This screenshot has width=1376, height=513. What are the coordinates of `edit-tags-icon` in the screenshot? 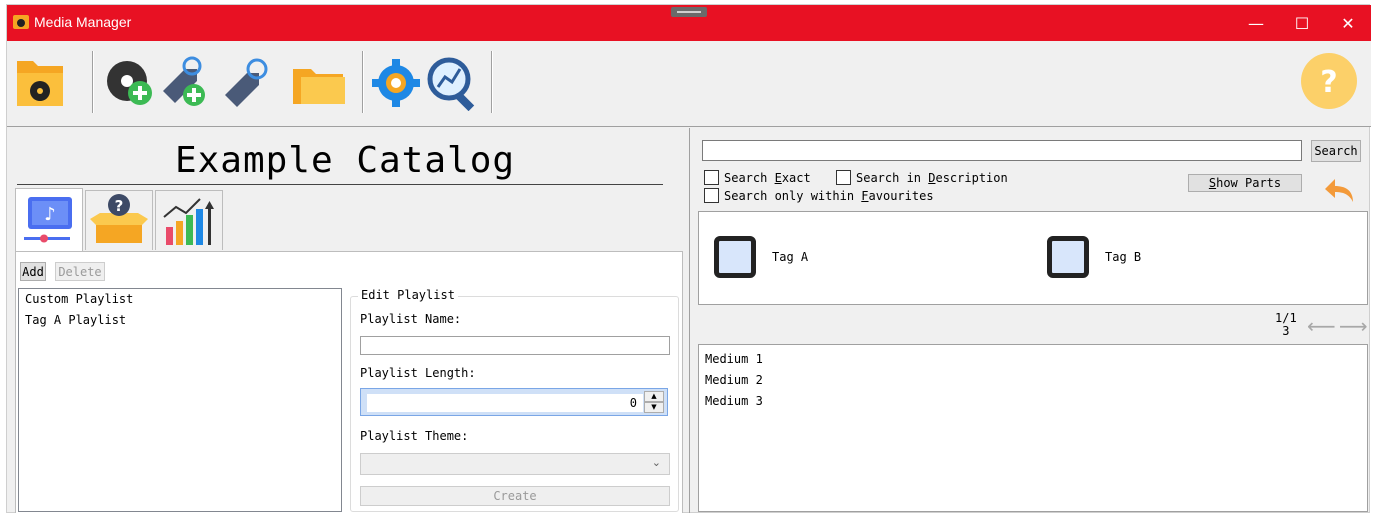 It's located at (246, 82).